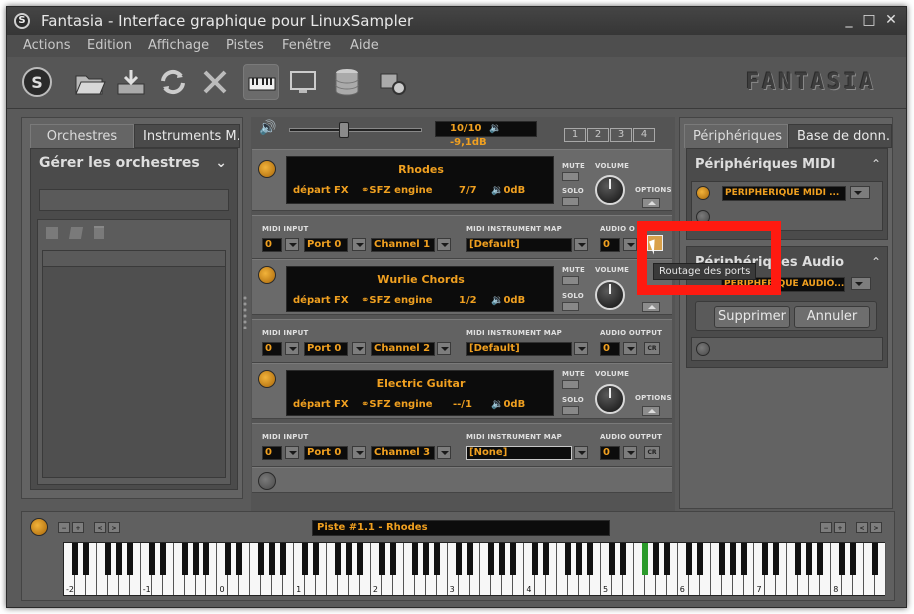 Image resolution: width=914 pixels, height=614 pixels. I want to click on channel-display: Rhodes départ FX ⚭SFZ engine 7/7 🔉0dB, so click(420, 180).